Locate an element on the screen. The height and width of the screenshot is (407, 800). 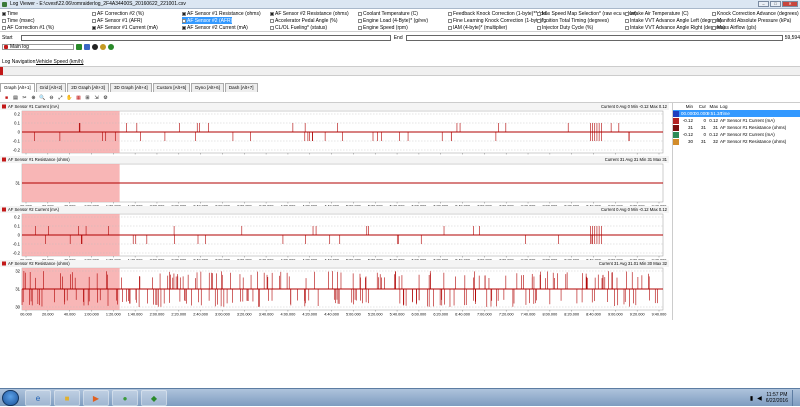
hand-icon: ✋ is located at coordinates (69, 98).